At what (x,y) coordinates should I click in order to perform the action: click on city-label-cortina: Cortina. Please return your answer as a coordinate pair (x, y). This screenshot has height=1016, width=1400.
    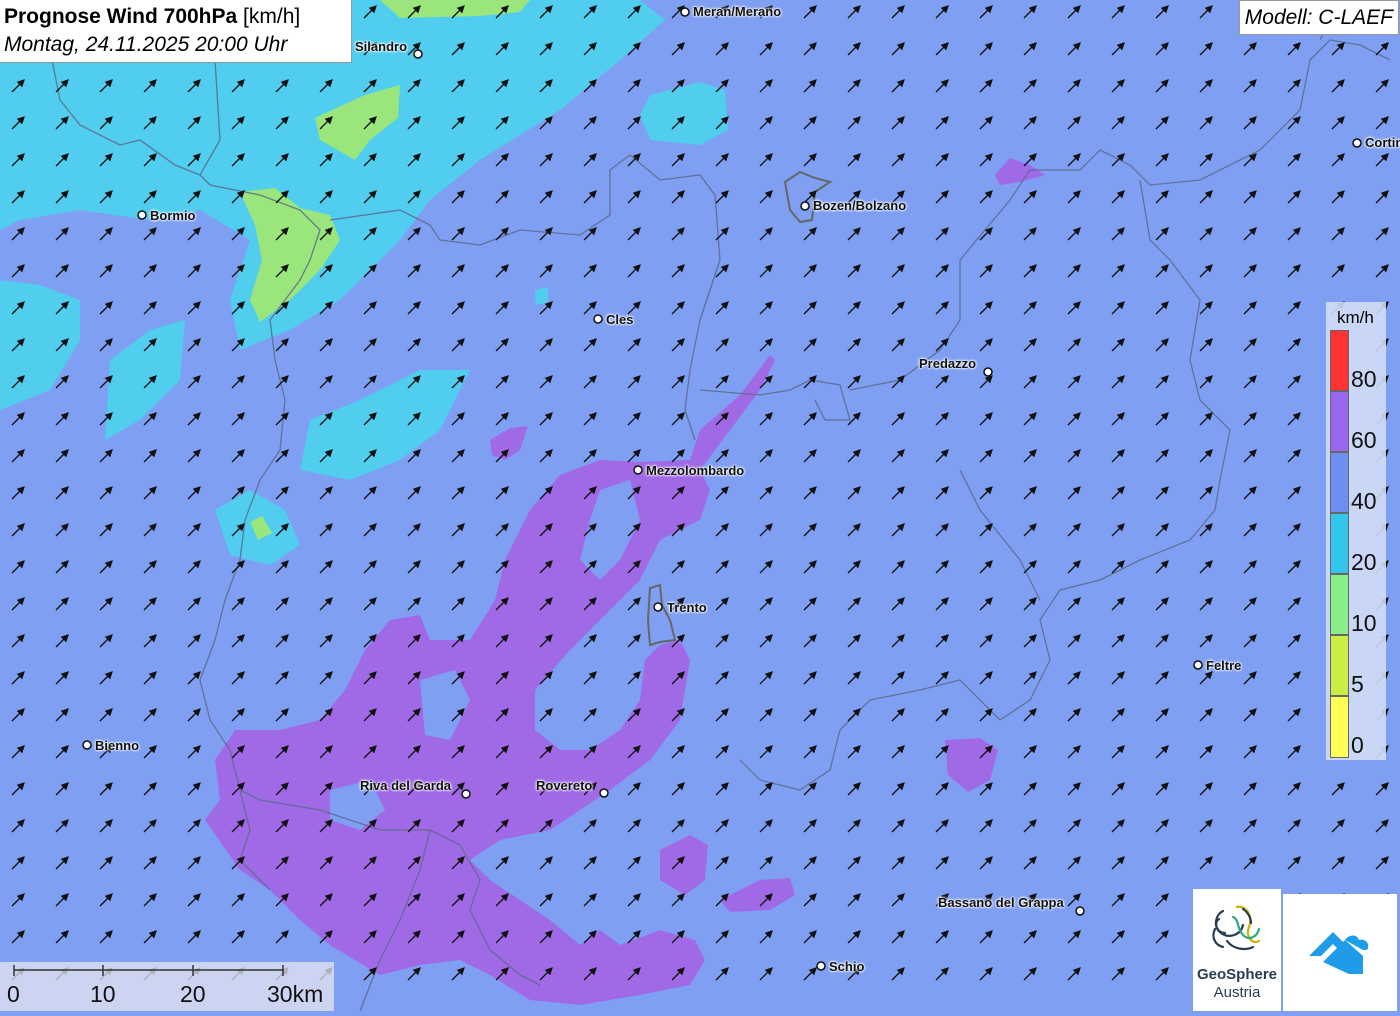
    Looking at the image, I should click on (1382, 142).